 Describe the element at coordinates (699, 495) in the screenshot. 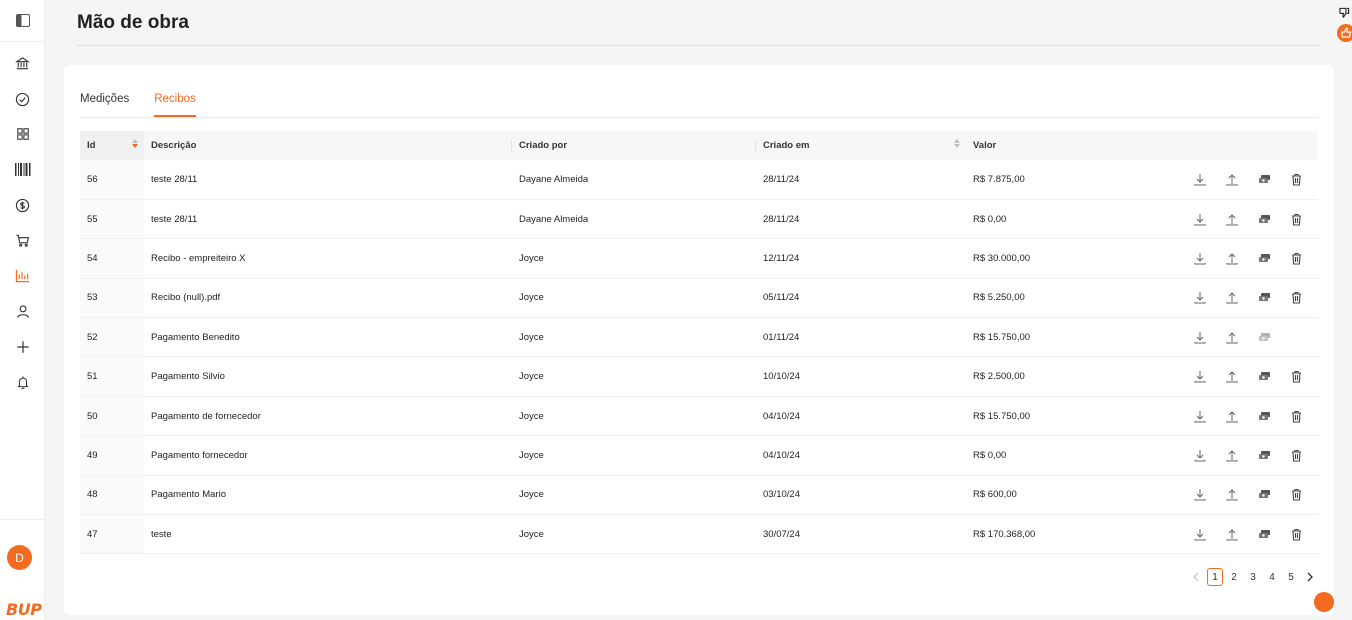

I see `table-row: 48 Pagamento Mario Joyce 03/10/24 R$ 600,00` at that location.